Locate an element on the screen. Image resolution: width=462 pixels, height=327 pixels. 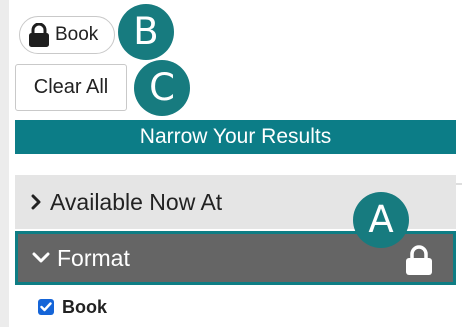
callout-badge-a: A is located at coordinates (381, 220).